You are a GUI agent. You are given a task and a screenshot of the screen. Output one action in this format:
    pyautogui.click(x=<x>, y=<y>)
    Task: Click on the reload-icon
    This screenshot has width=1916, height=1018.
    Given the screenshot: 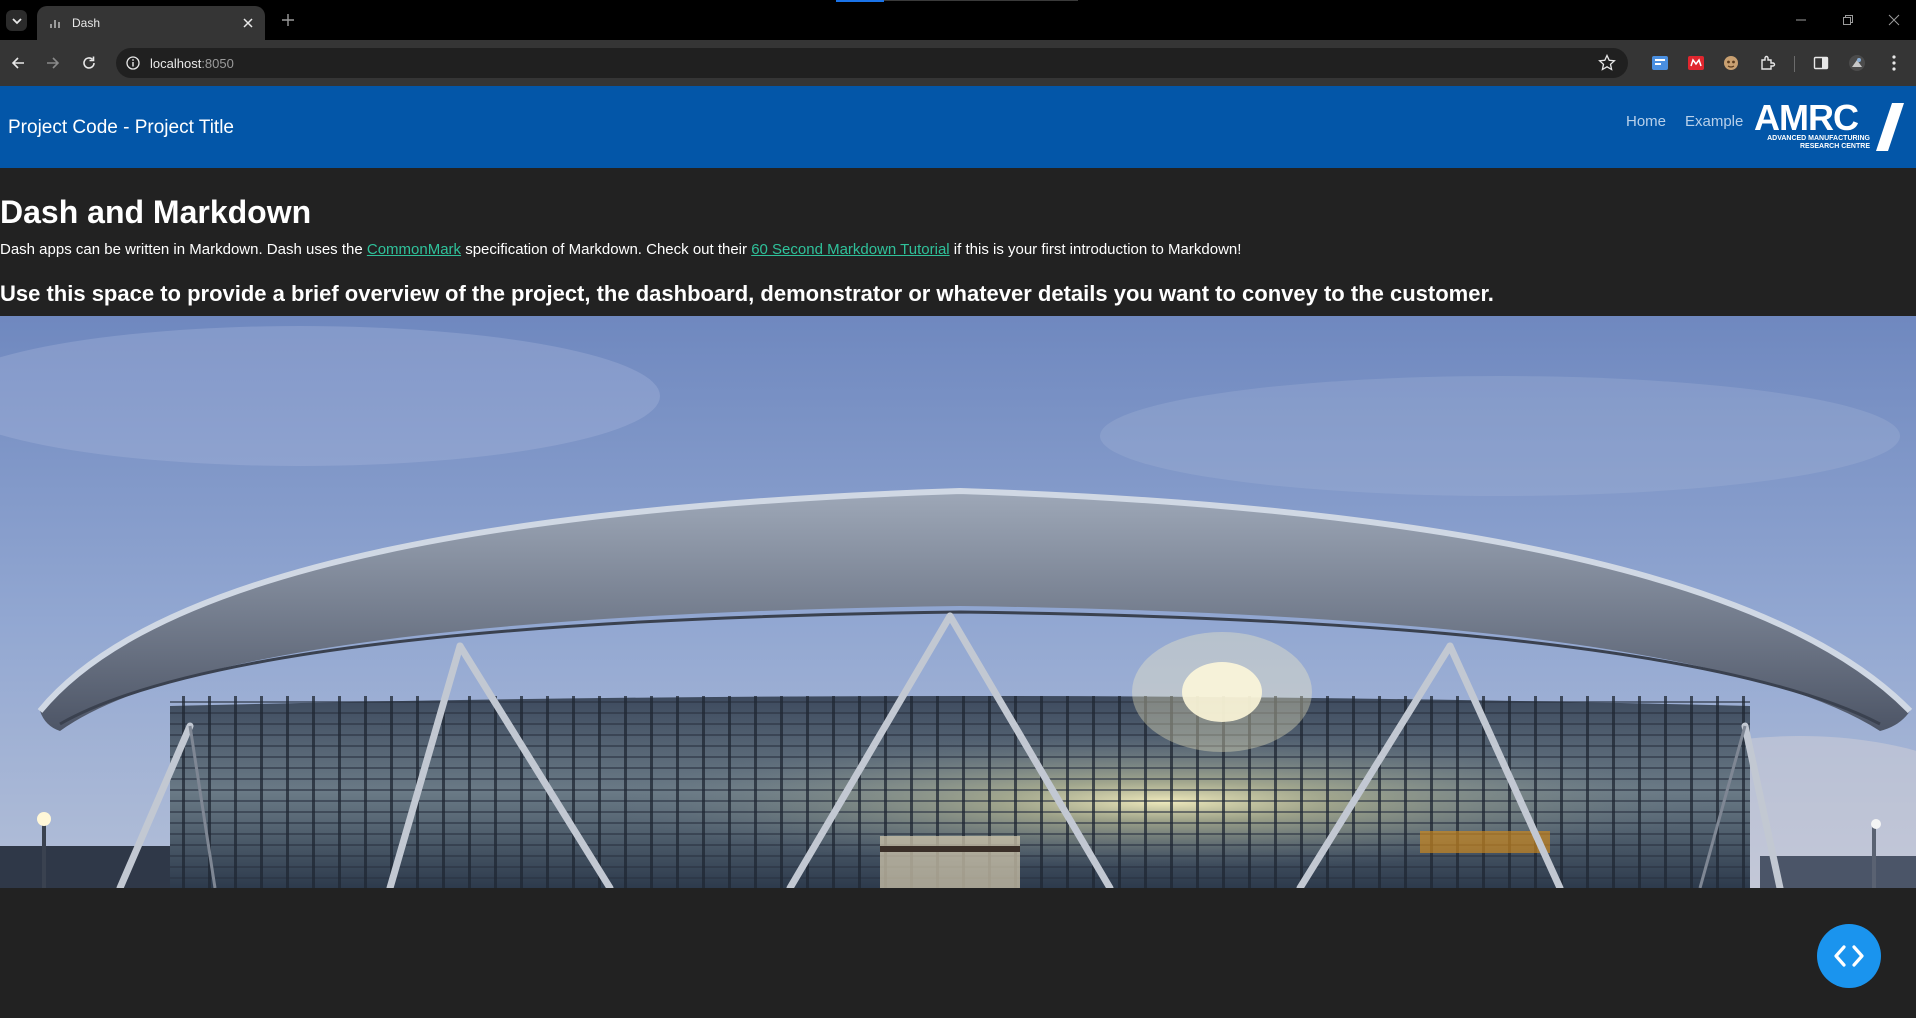 What is the action you would take?
    pyautogui.click(x=89, y=62)
    